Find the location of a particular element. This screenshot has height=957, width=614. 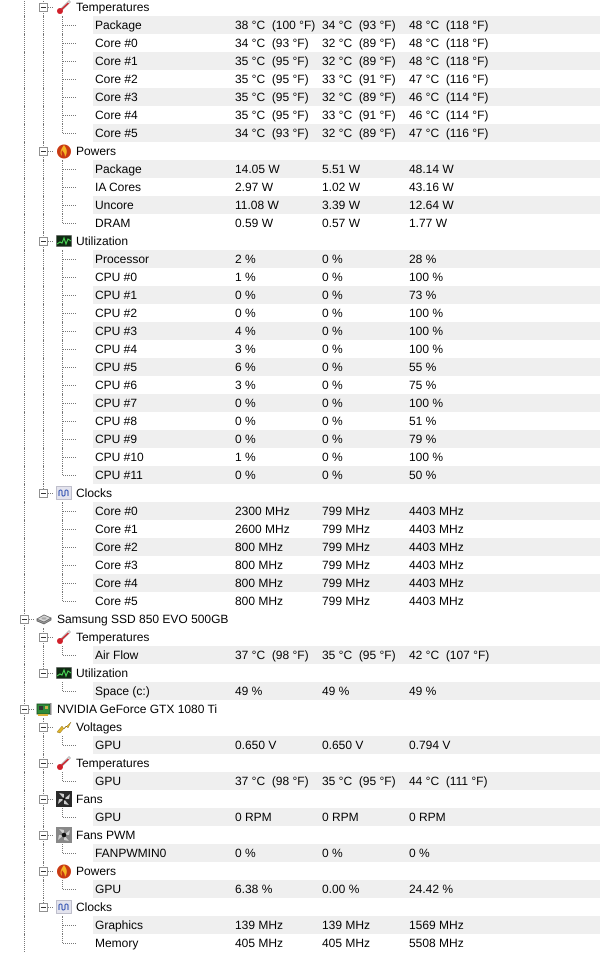

device-name: NVIDIA GeForce GTX 1080 Ti is located at coordinates (137, 709).